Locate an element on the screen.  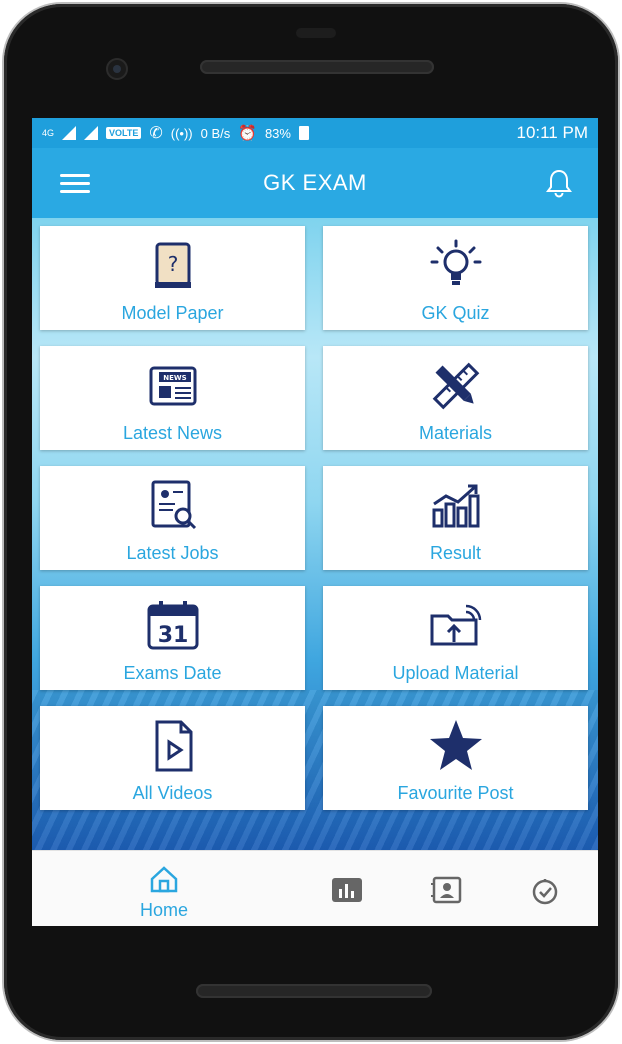
bar-chart-icon is located at coordinates (455, 506).